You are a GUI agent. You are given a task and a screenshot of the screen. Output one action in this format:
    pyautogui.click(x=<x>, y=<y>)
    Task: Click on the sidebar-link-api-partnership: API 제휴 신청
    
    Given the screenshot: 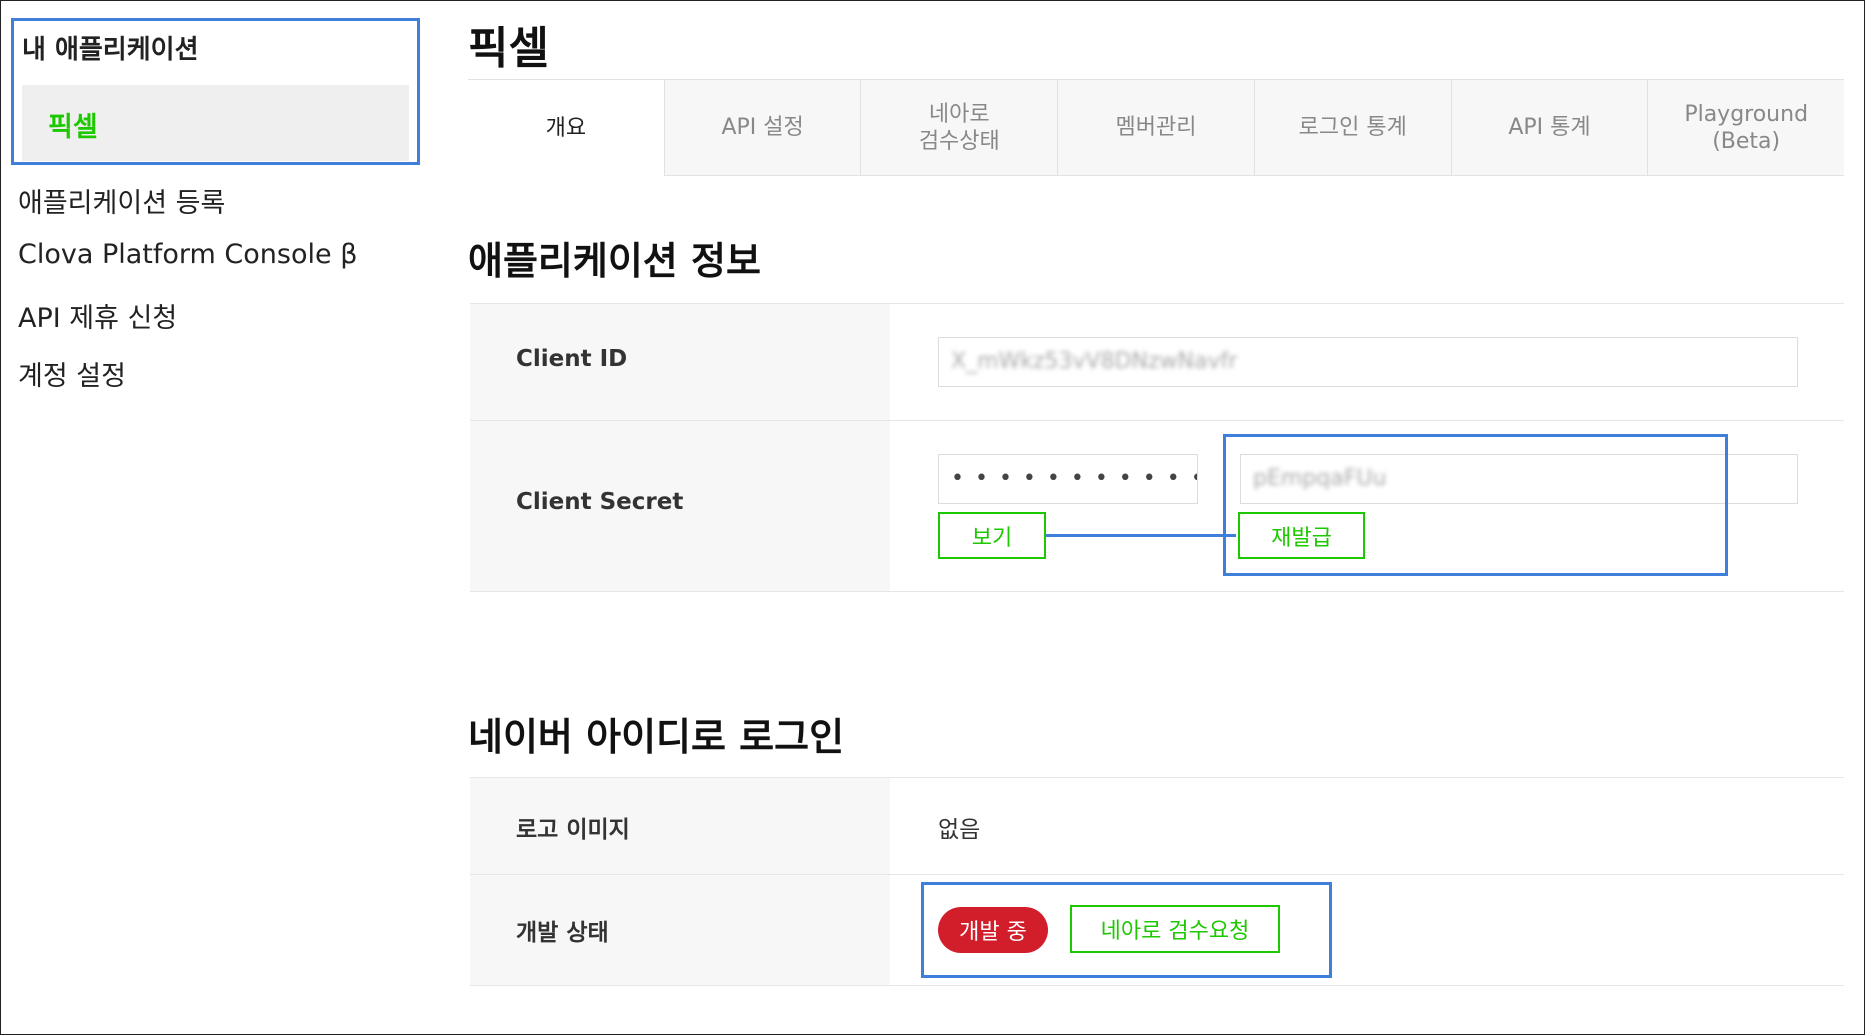 What is the action you would take?
    pyautogui.click(x=97, y=315)
    